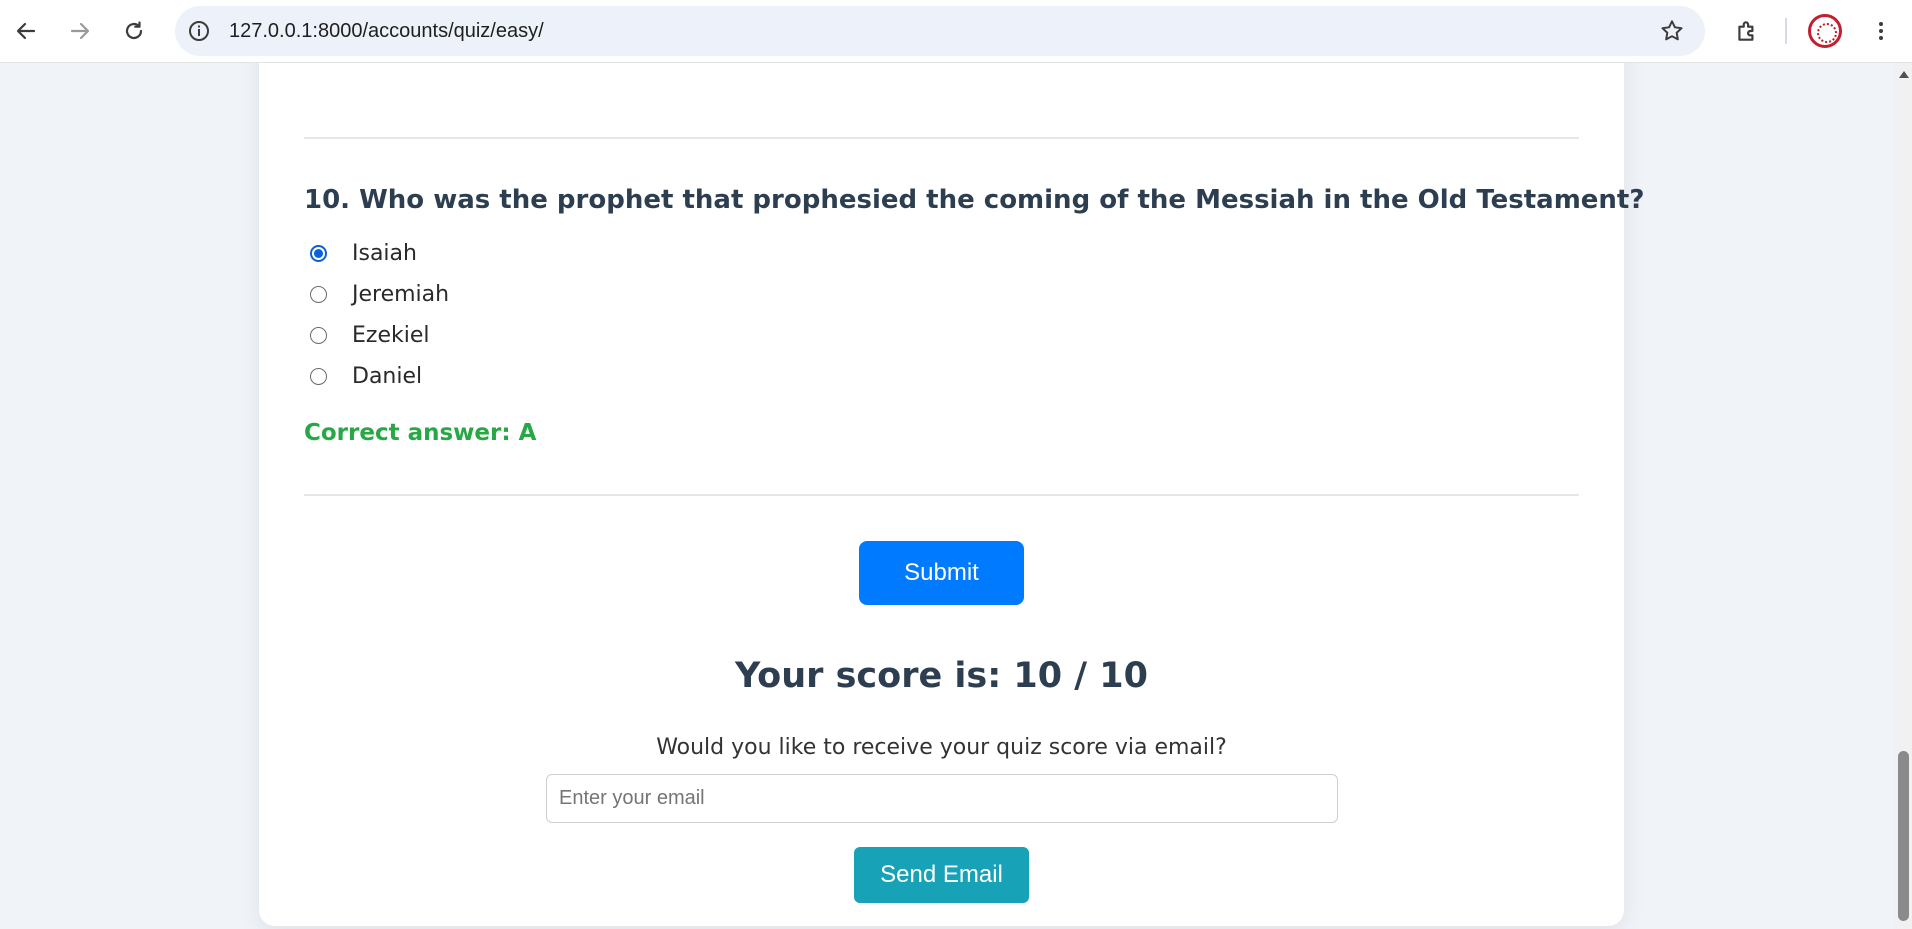 This screenshot has height=929, width=1912. I want to click on forward-icon, so click(80, 31).